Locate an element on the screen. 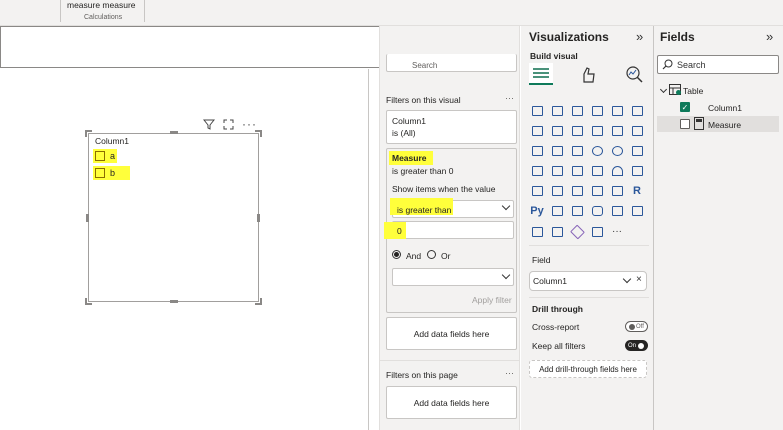  slicer-checkbox-b is located at coordinates (100, 174).